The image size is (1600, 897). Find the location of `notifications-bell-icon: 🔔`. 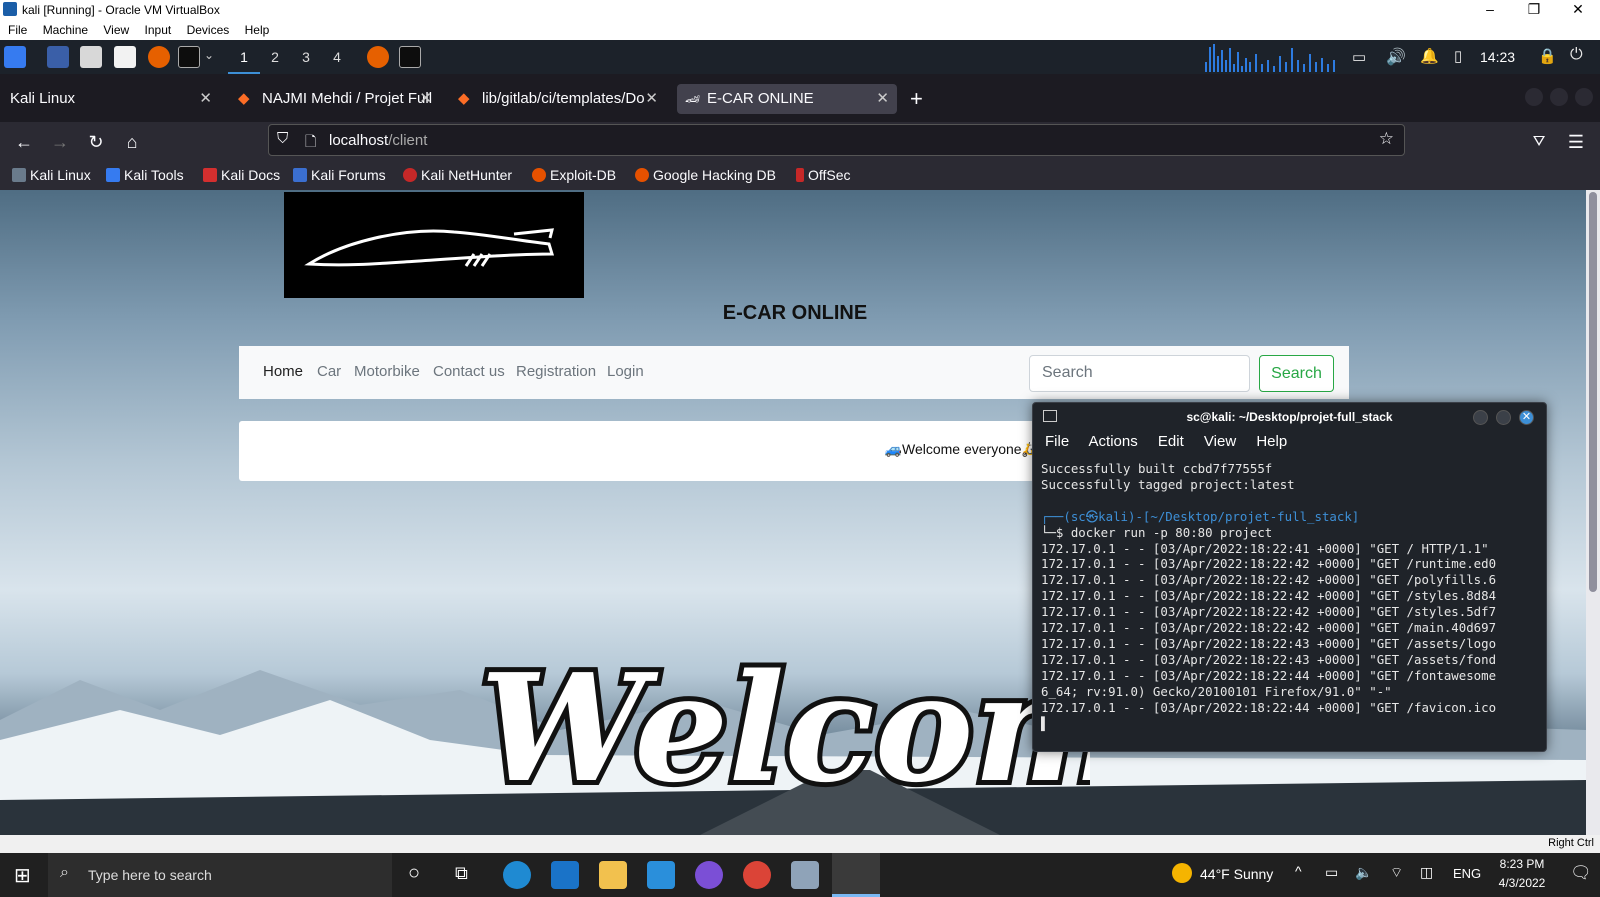

notifications-bell-icon: 🔔 is located at coordinates (1429, 56).